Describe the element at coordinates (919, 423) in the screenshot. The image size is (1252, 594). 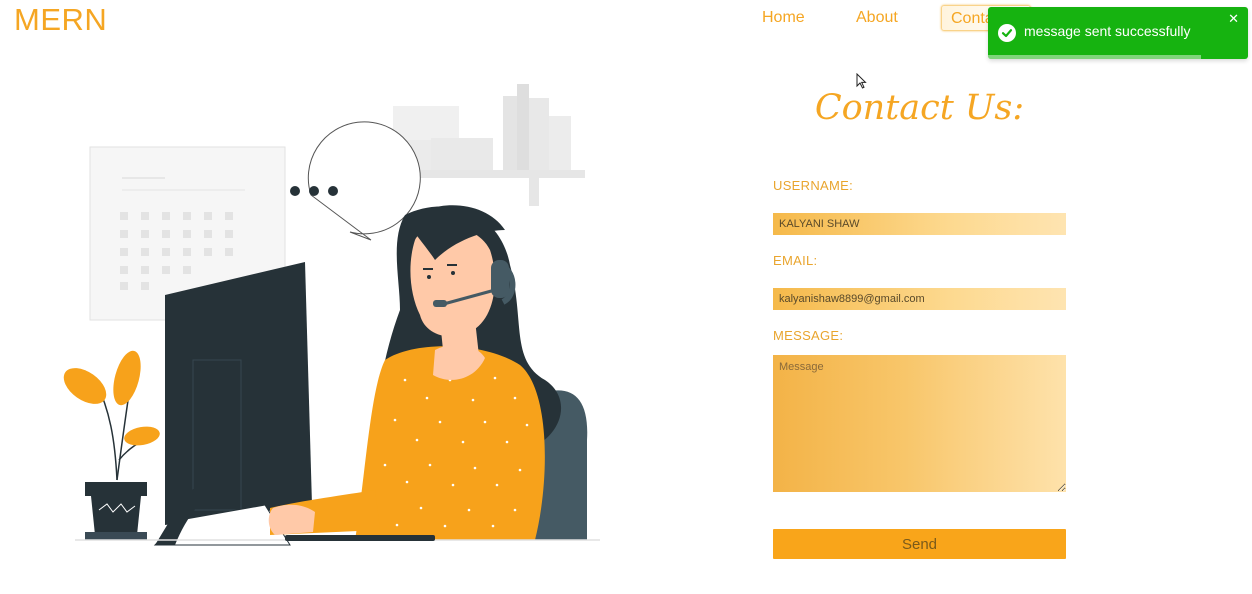
I see `message-textarea` at that location.